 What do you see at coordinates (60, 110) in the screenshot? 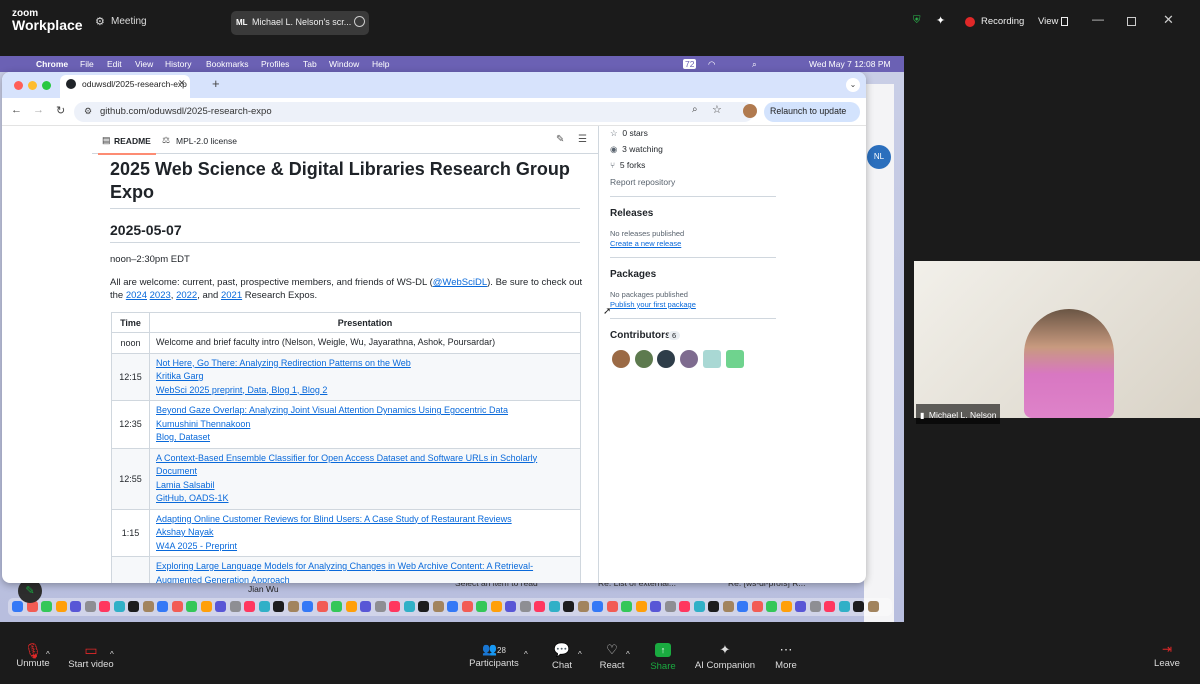
I see `reload-icon: ↻` at bounding box center [60, 110].